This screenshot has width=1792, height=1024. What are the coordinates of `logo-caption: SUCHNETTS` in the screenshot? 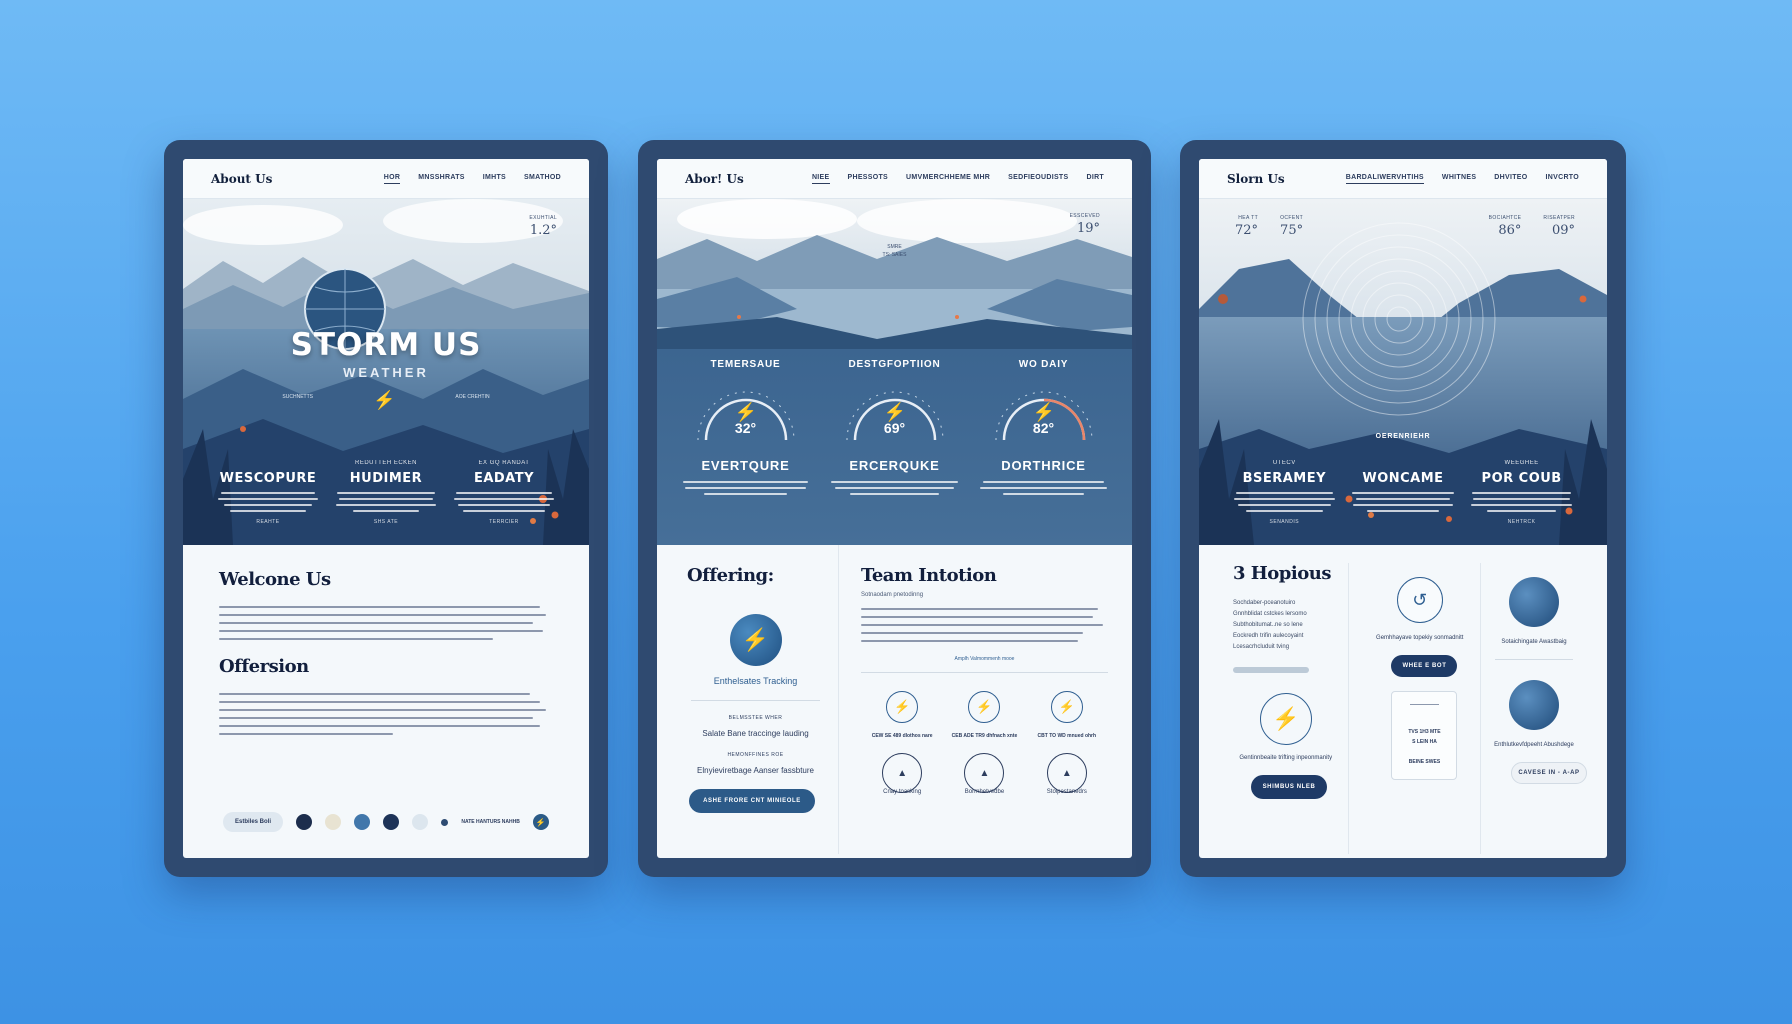 It's located at (297, 397).